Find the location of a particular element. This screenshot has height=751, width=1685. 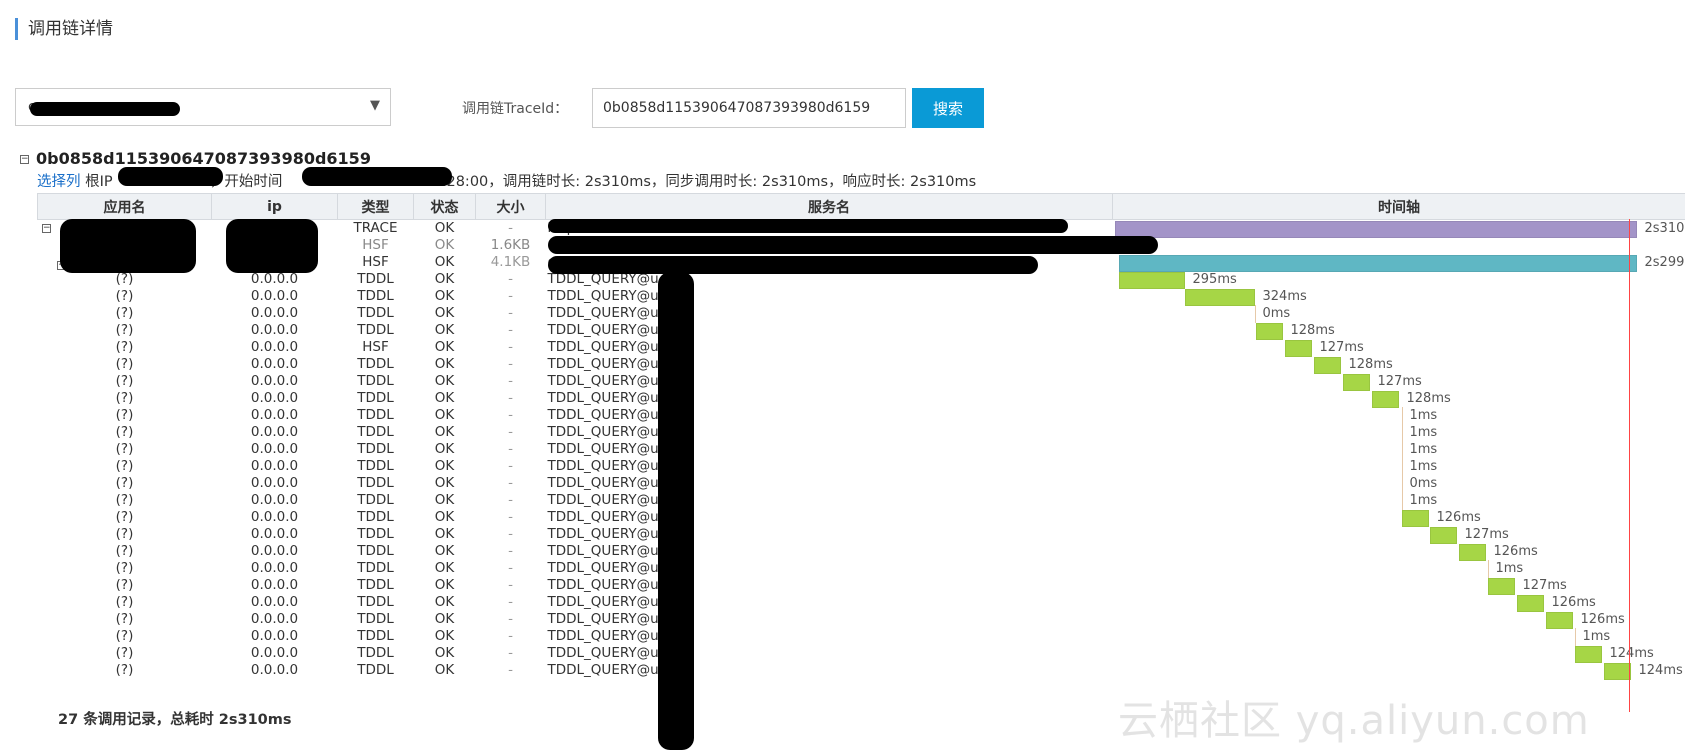

col-header-app: 应用名 is located at coordinates (124, 206).